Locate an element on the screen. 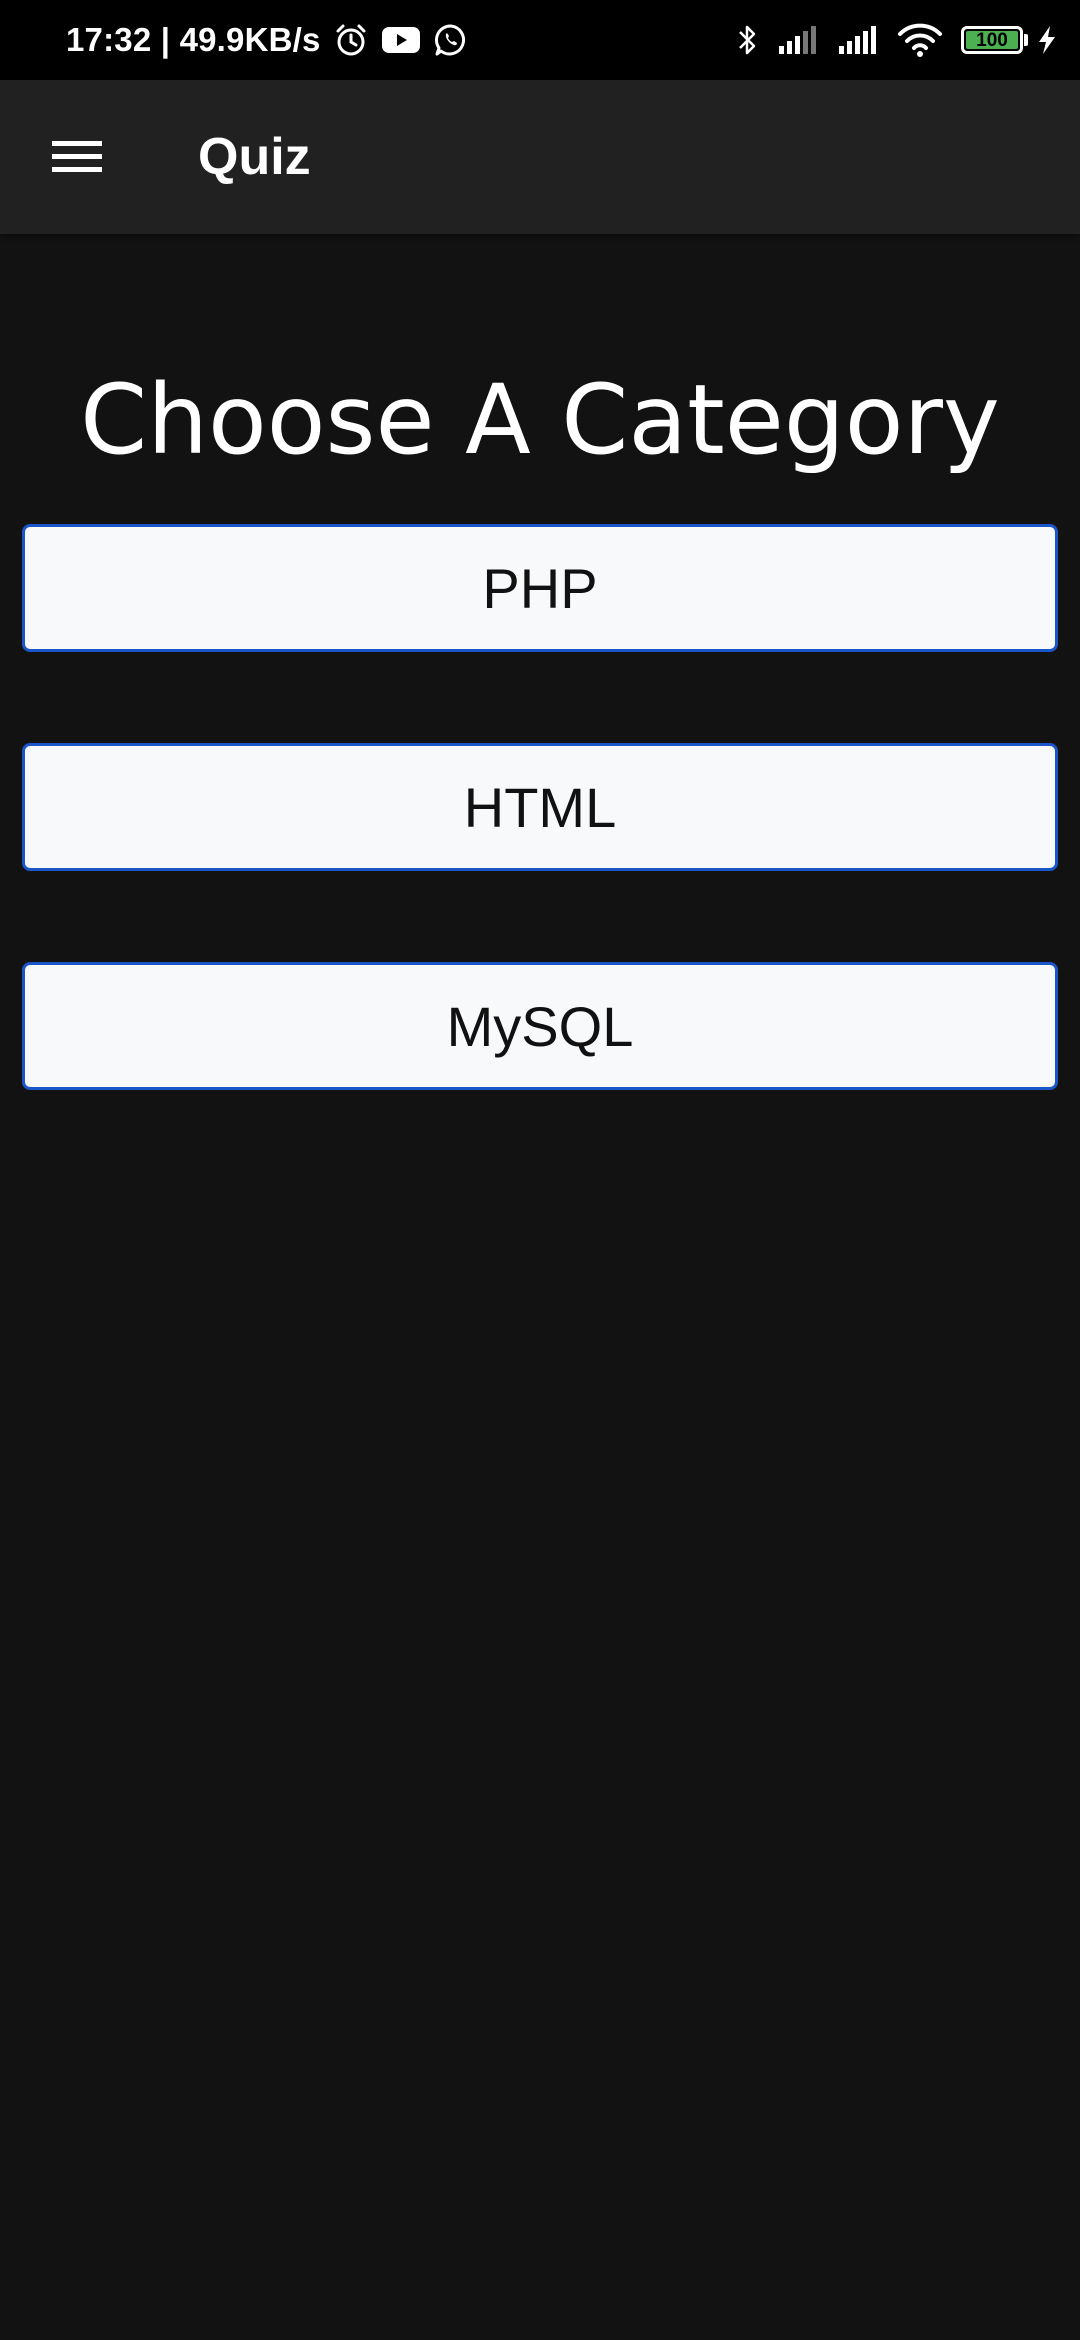 The image size is (1080, 2340). whatsapp-icon is located at coordinates (451, 40).